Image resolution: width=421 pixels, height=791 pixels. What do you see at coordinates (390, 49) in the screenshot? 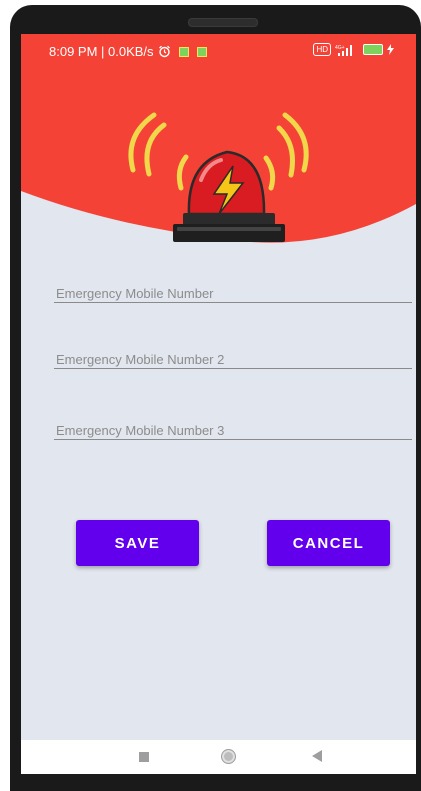
I see `charging-bolt-icon` at bounding box center [390, 49].